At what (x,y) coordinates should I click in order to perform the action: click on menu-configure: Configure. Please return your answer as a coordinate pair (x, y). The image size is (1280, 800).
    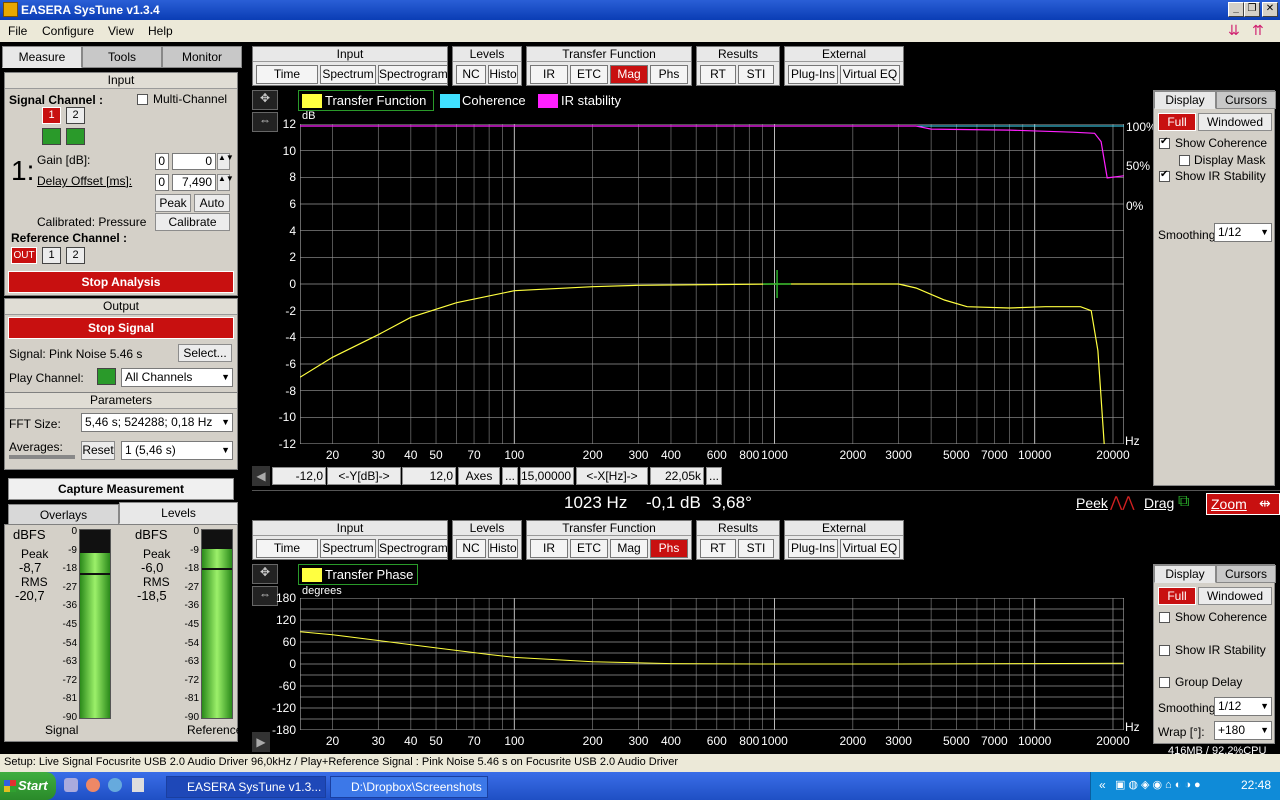
    Looking at the image, I should click on (68, 31).